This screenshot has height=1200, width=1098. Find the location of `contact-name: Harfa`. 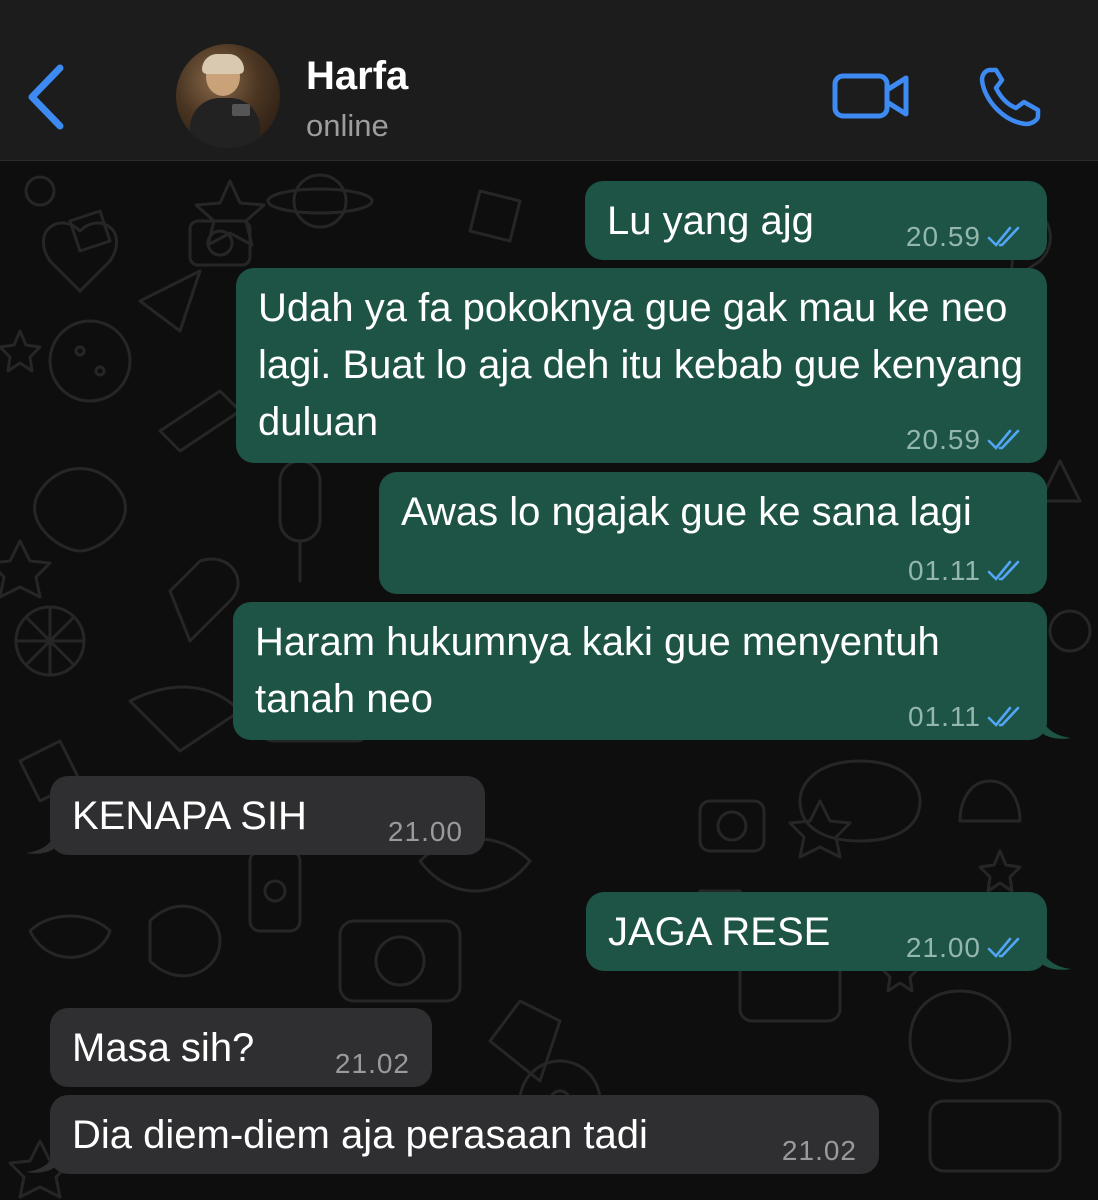

contact-name: Harfa is located at coordinates (357, 76).